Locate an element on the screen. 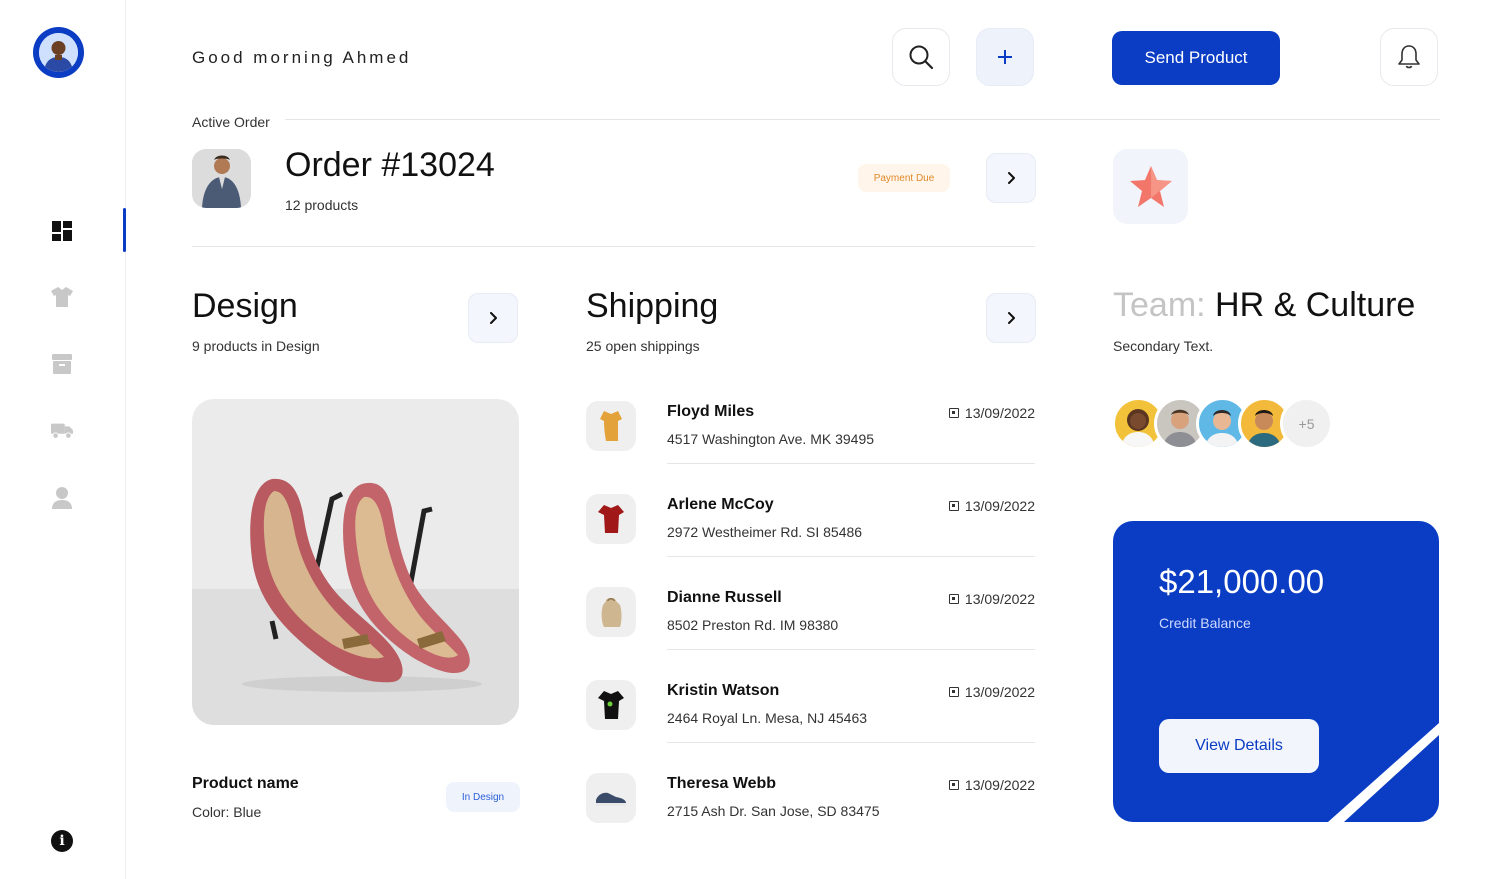  team-subtitle: Secondary Text. is located at coordinates (1163, 346).